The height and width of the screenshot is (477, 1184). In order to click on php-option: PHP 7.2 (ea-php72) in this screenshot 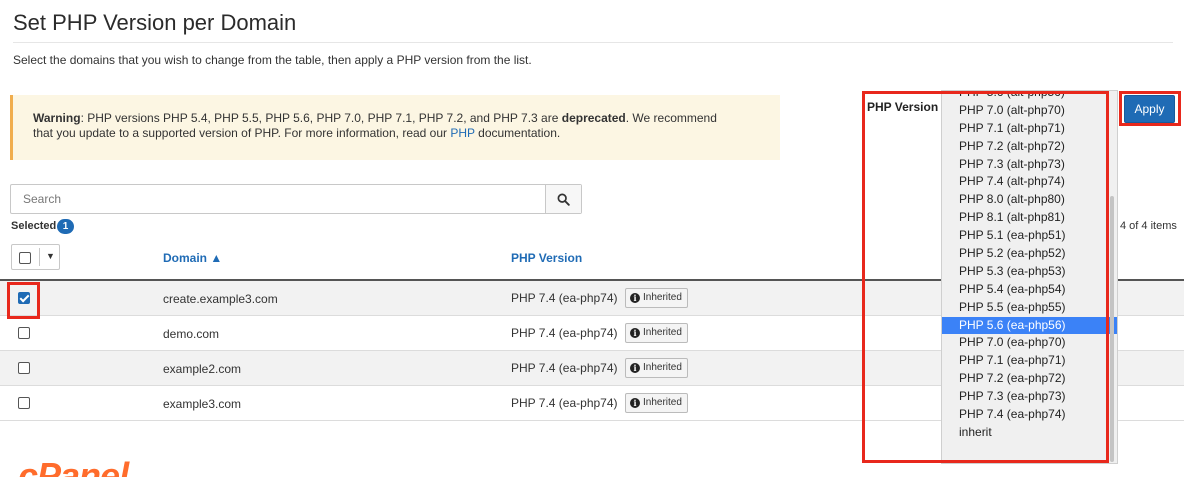, I will do `click(1029, 379)`.